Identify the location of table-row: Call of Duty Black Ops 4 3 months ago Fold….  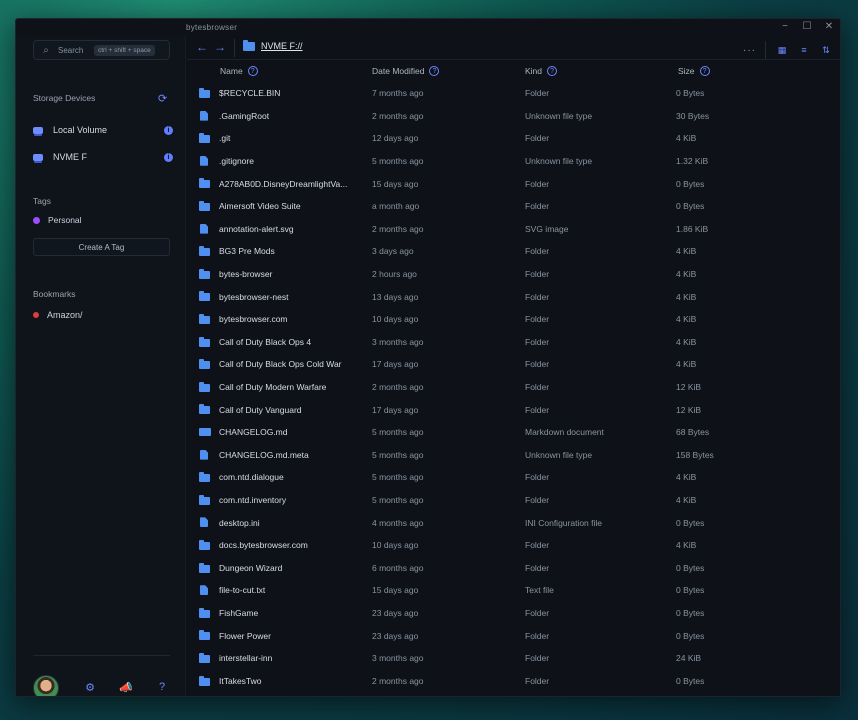
(513, 342).